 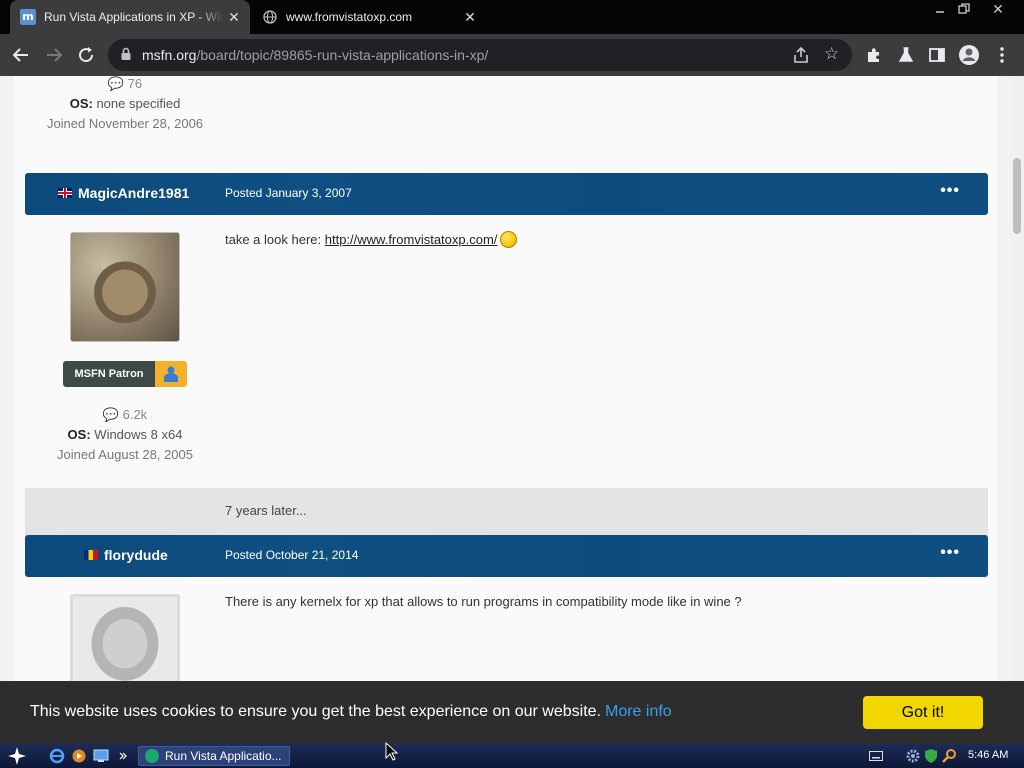 I want to click on quick-launch-chevron-icon, so click(x=123, y=756).